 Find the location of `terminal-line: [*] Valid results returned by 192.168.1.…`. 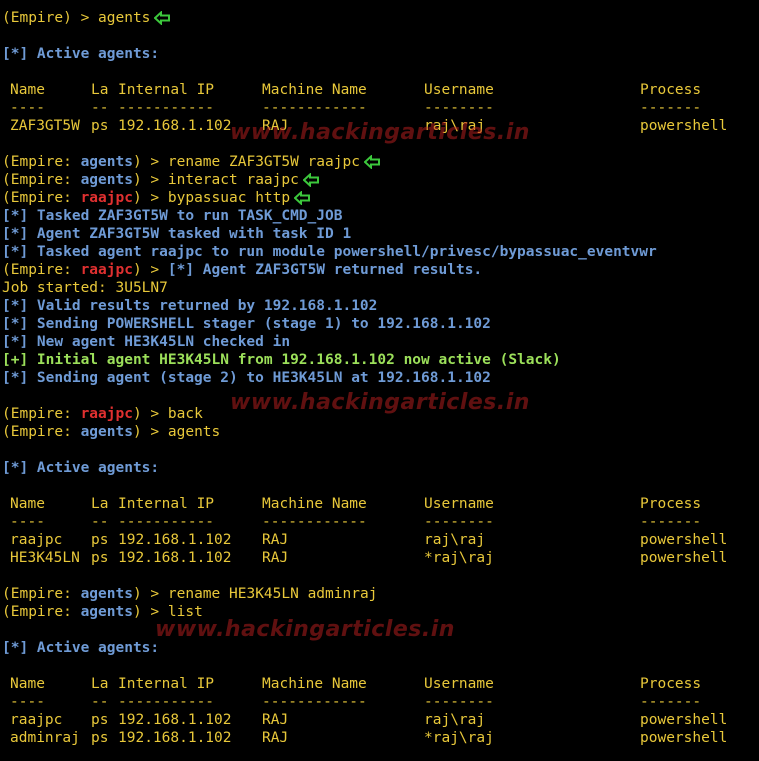

terminal-line: [*] Valid results returned by 192.168.1.… is located at coordinates (380, 306).